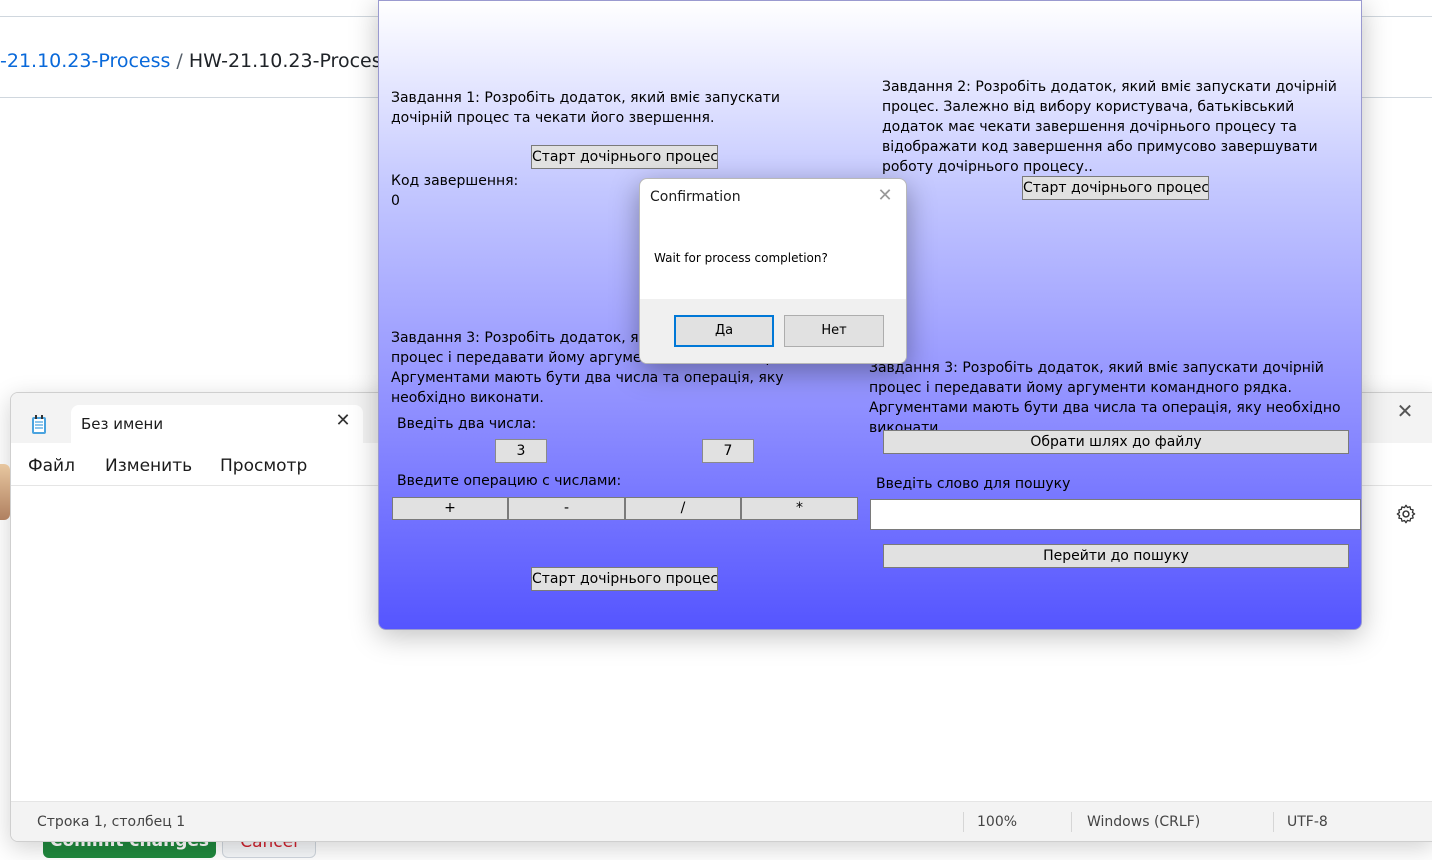 The image size is (1432, 860). What do you see at coordinates (5, 492) in the screenshot?
I see `avatar` at bounding box center [5, 492].